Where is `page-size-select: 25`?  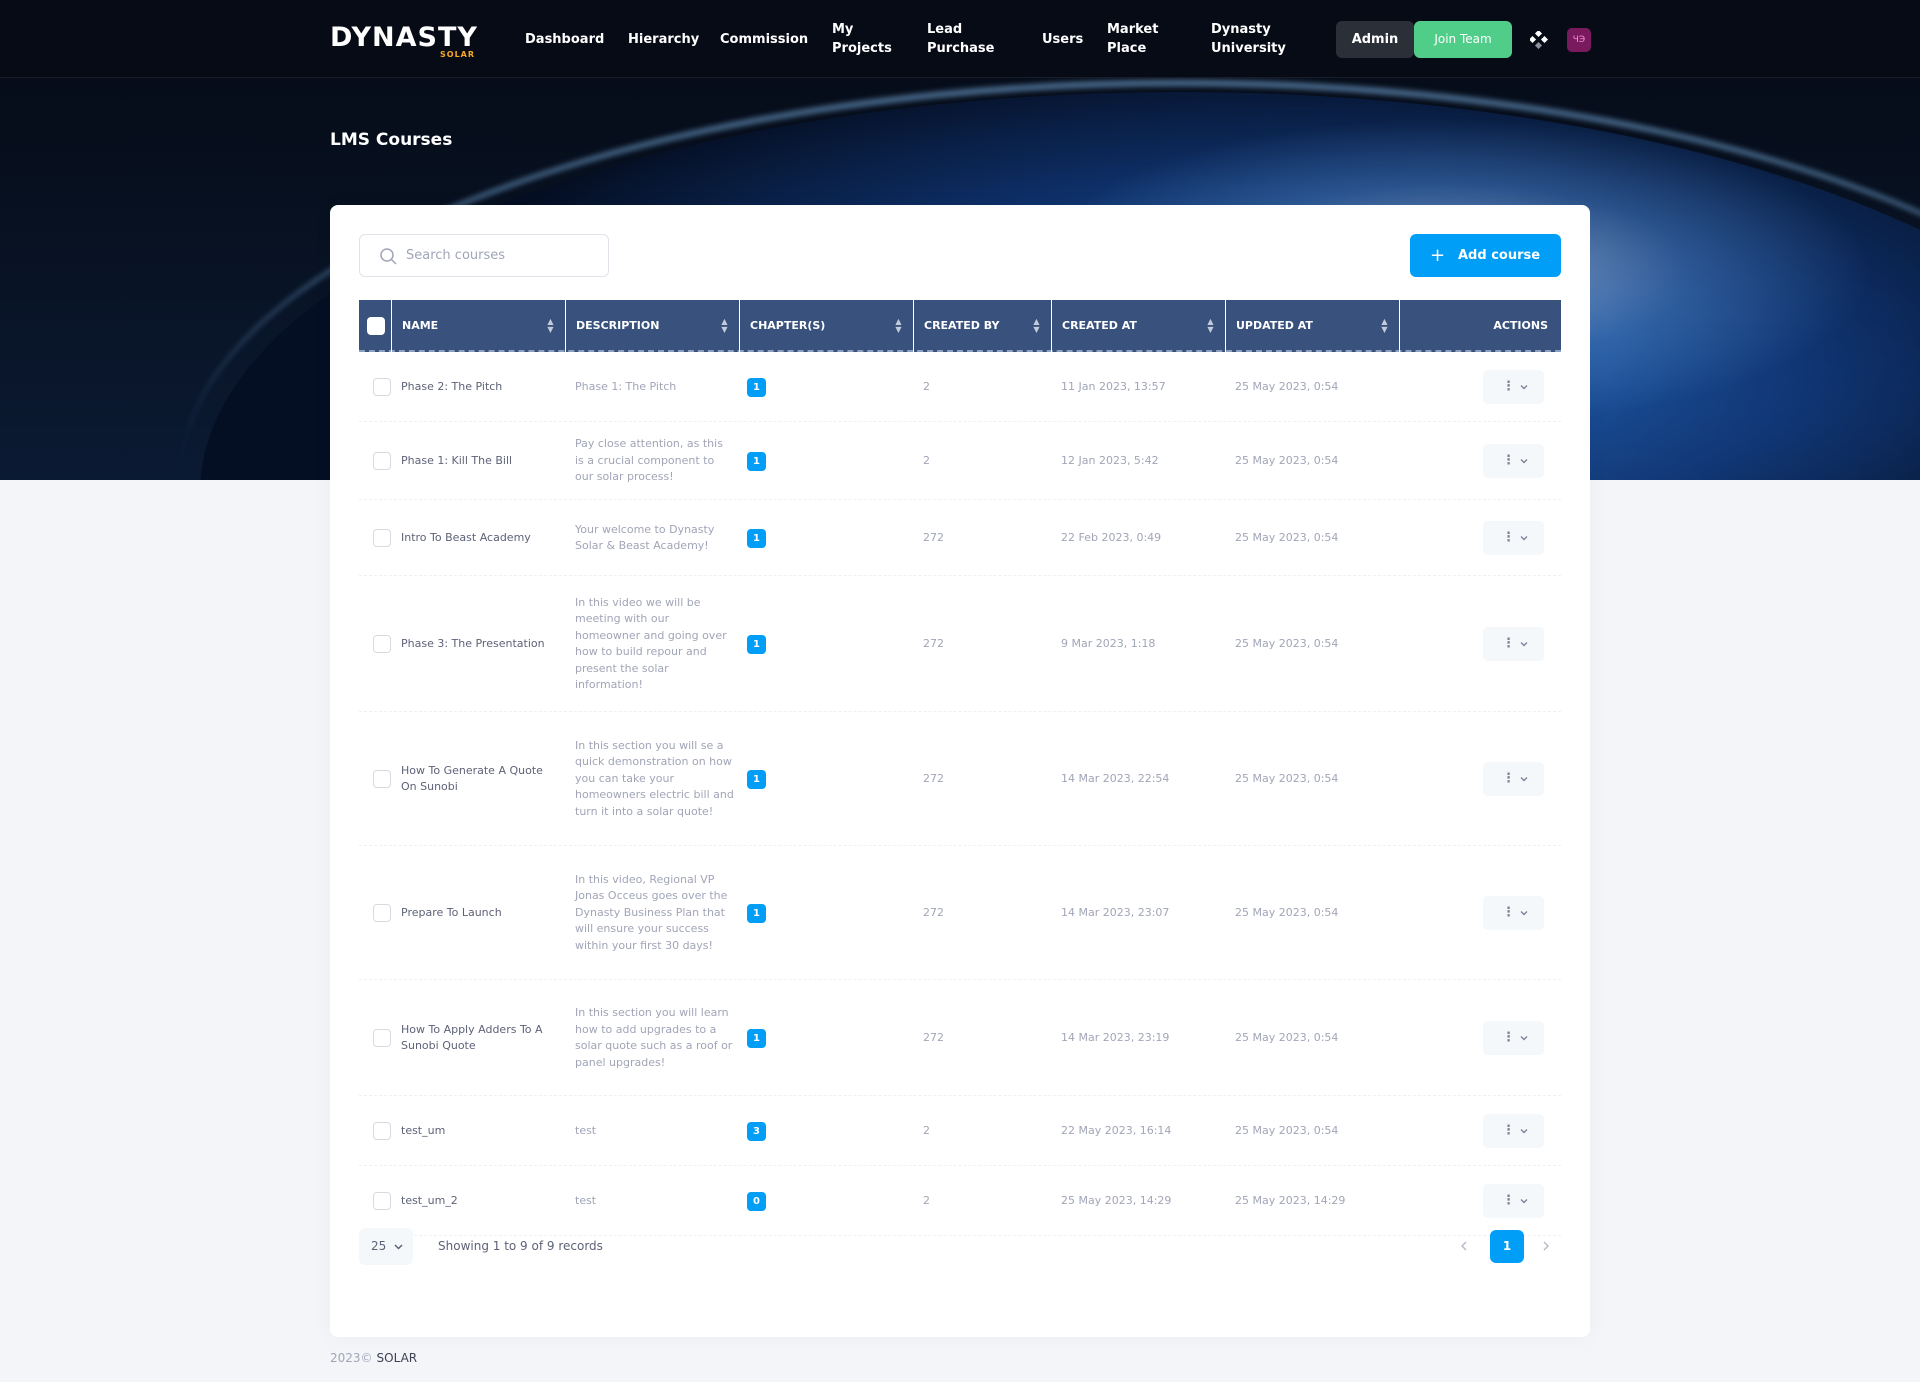
page-size-select: 25 is located at coordinates (386, 1246).